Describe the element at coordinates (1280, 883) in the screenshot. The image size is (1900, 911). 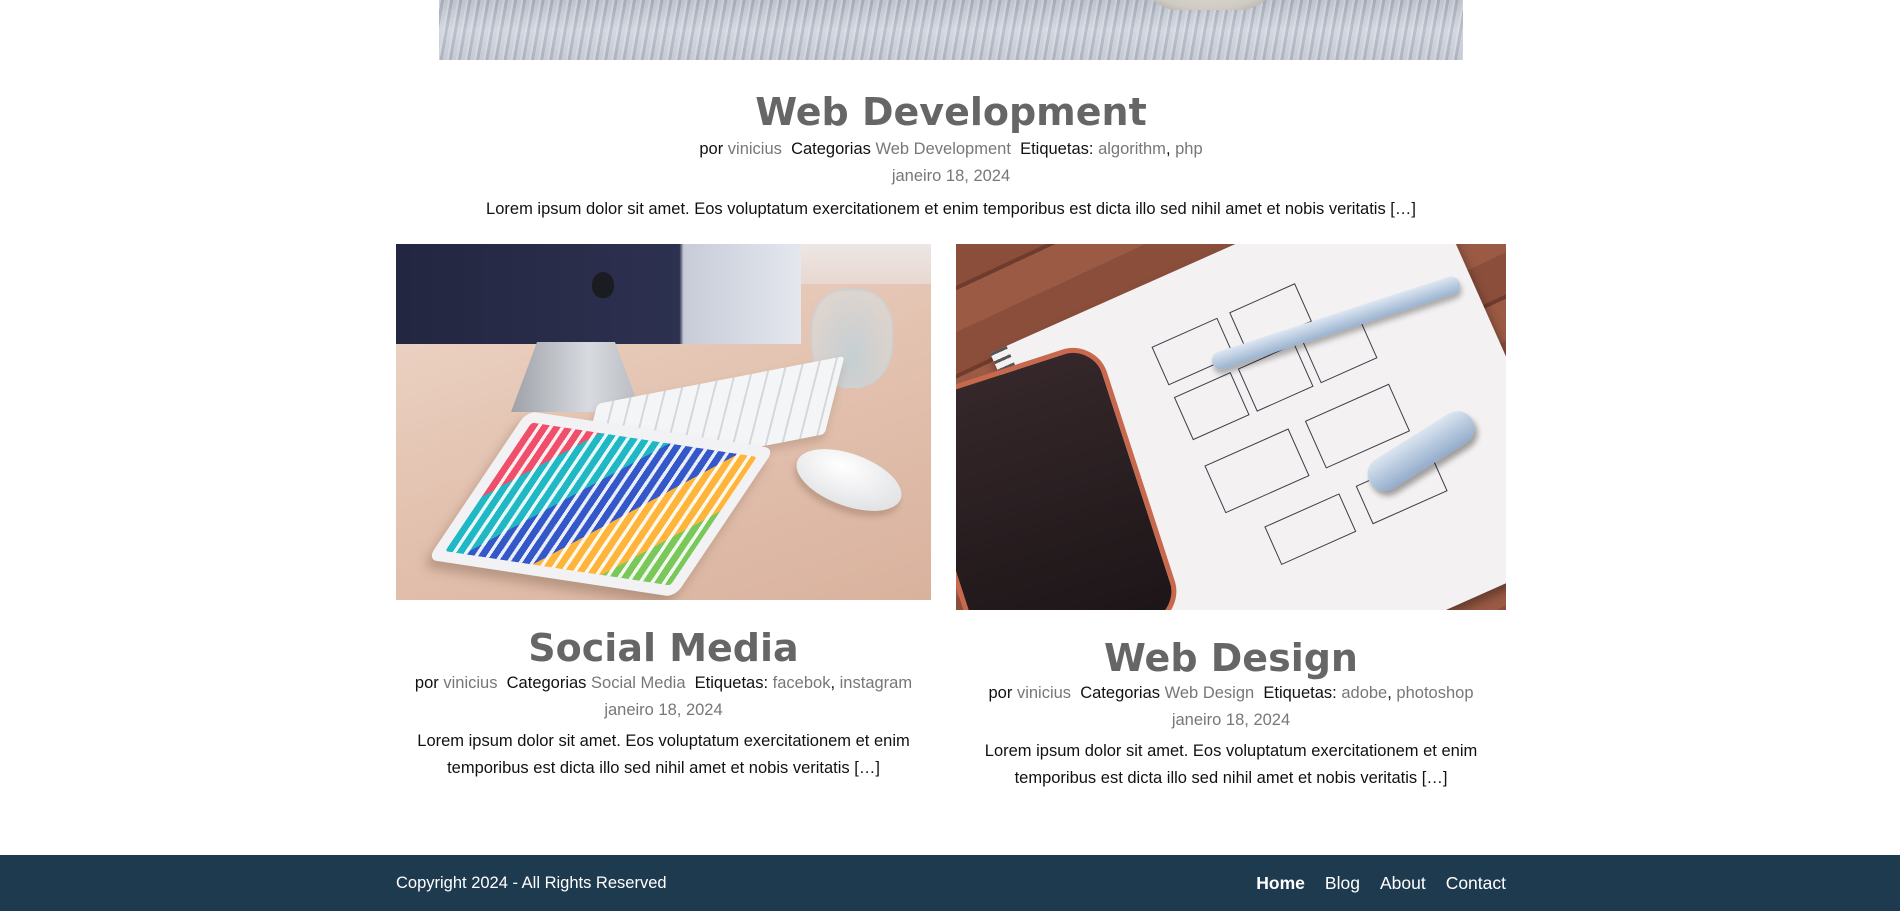
I see `footer-nav-home: Home` at that location.